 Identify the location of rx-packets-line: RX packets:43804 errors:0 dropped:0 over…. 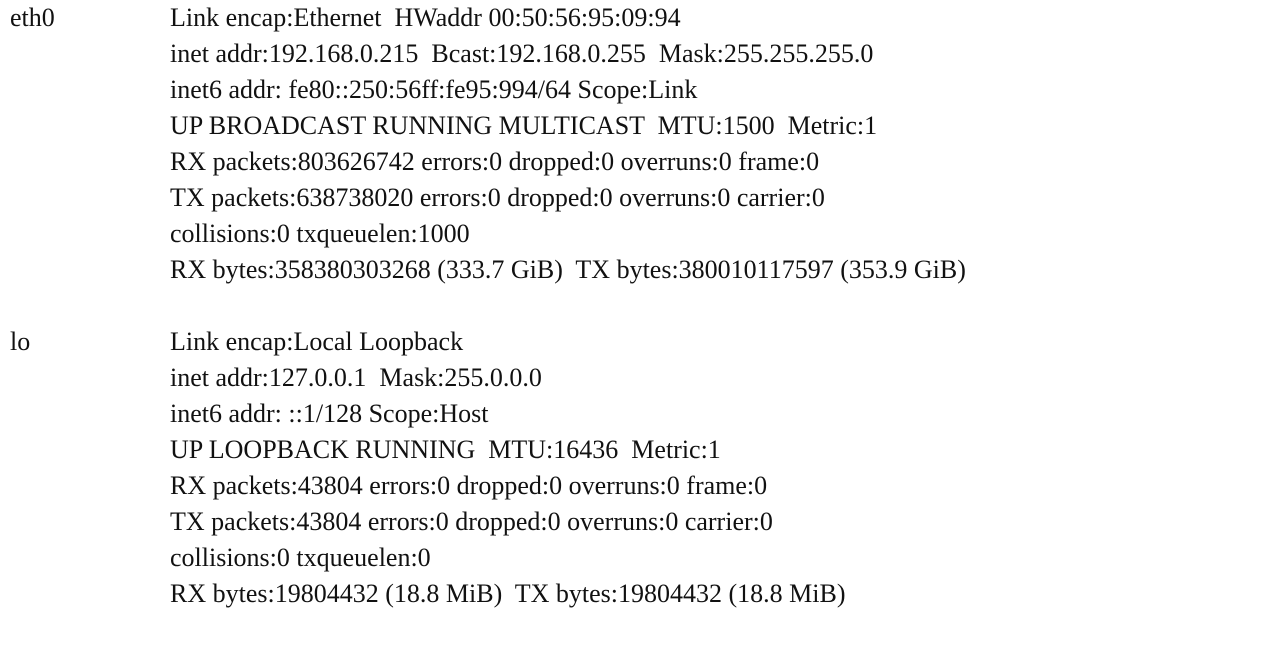
(469, 485).